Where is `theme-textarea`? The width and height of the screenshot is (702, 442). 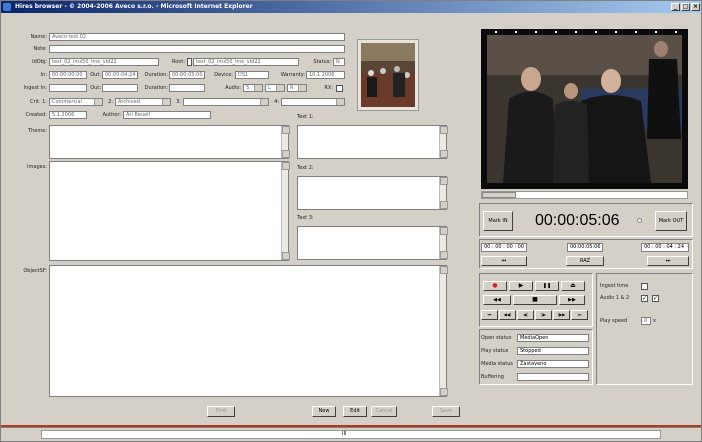
theme-textarea is located at coordinates (169, 142).